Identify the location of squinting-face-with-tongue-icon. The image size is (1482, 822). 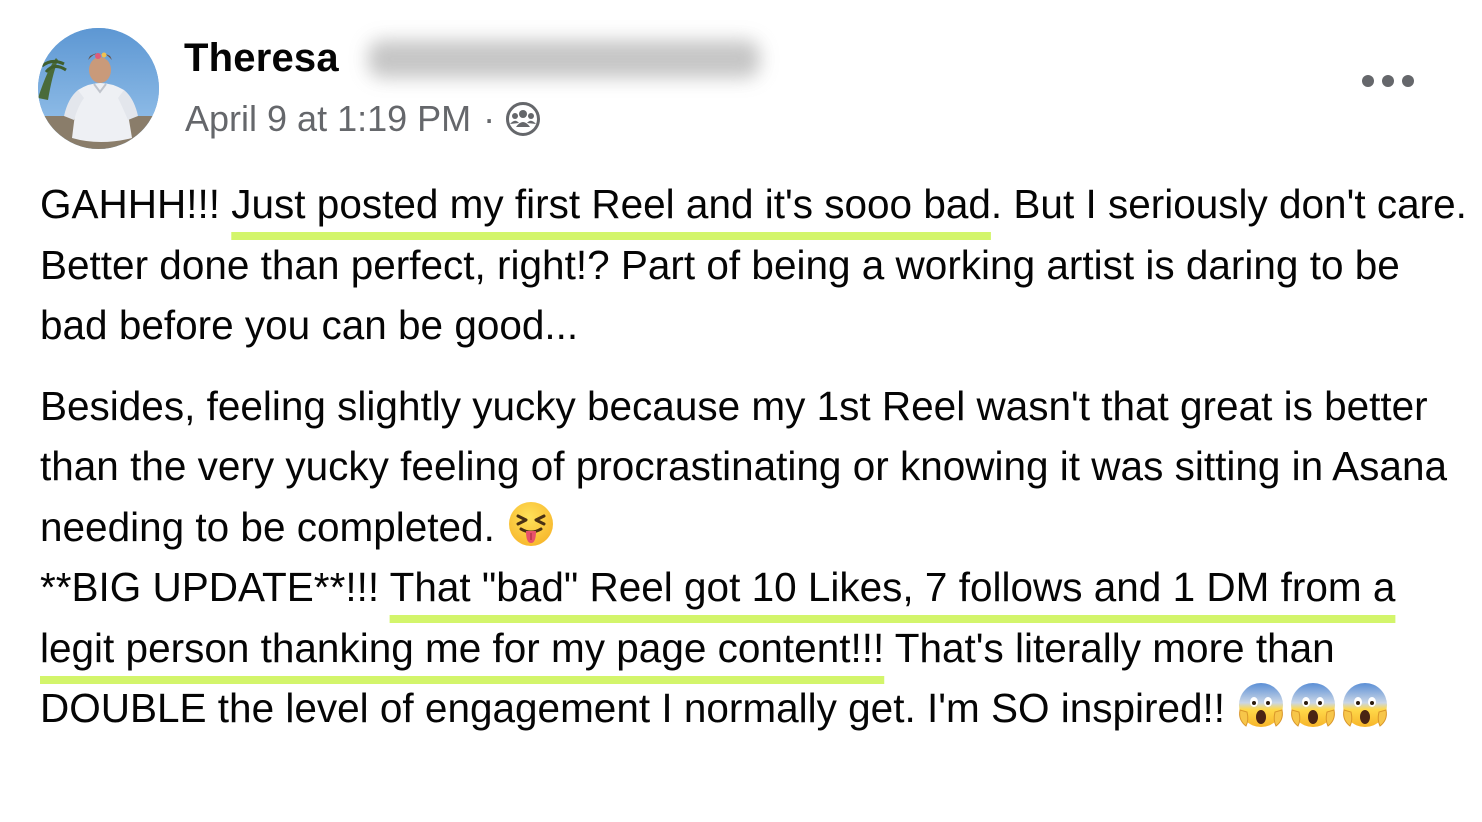
(531, 524).